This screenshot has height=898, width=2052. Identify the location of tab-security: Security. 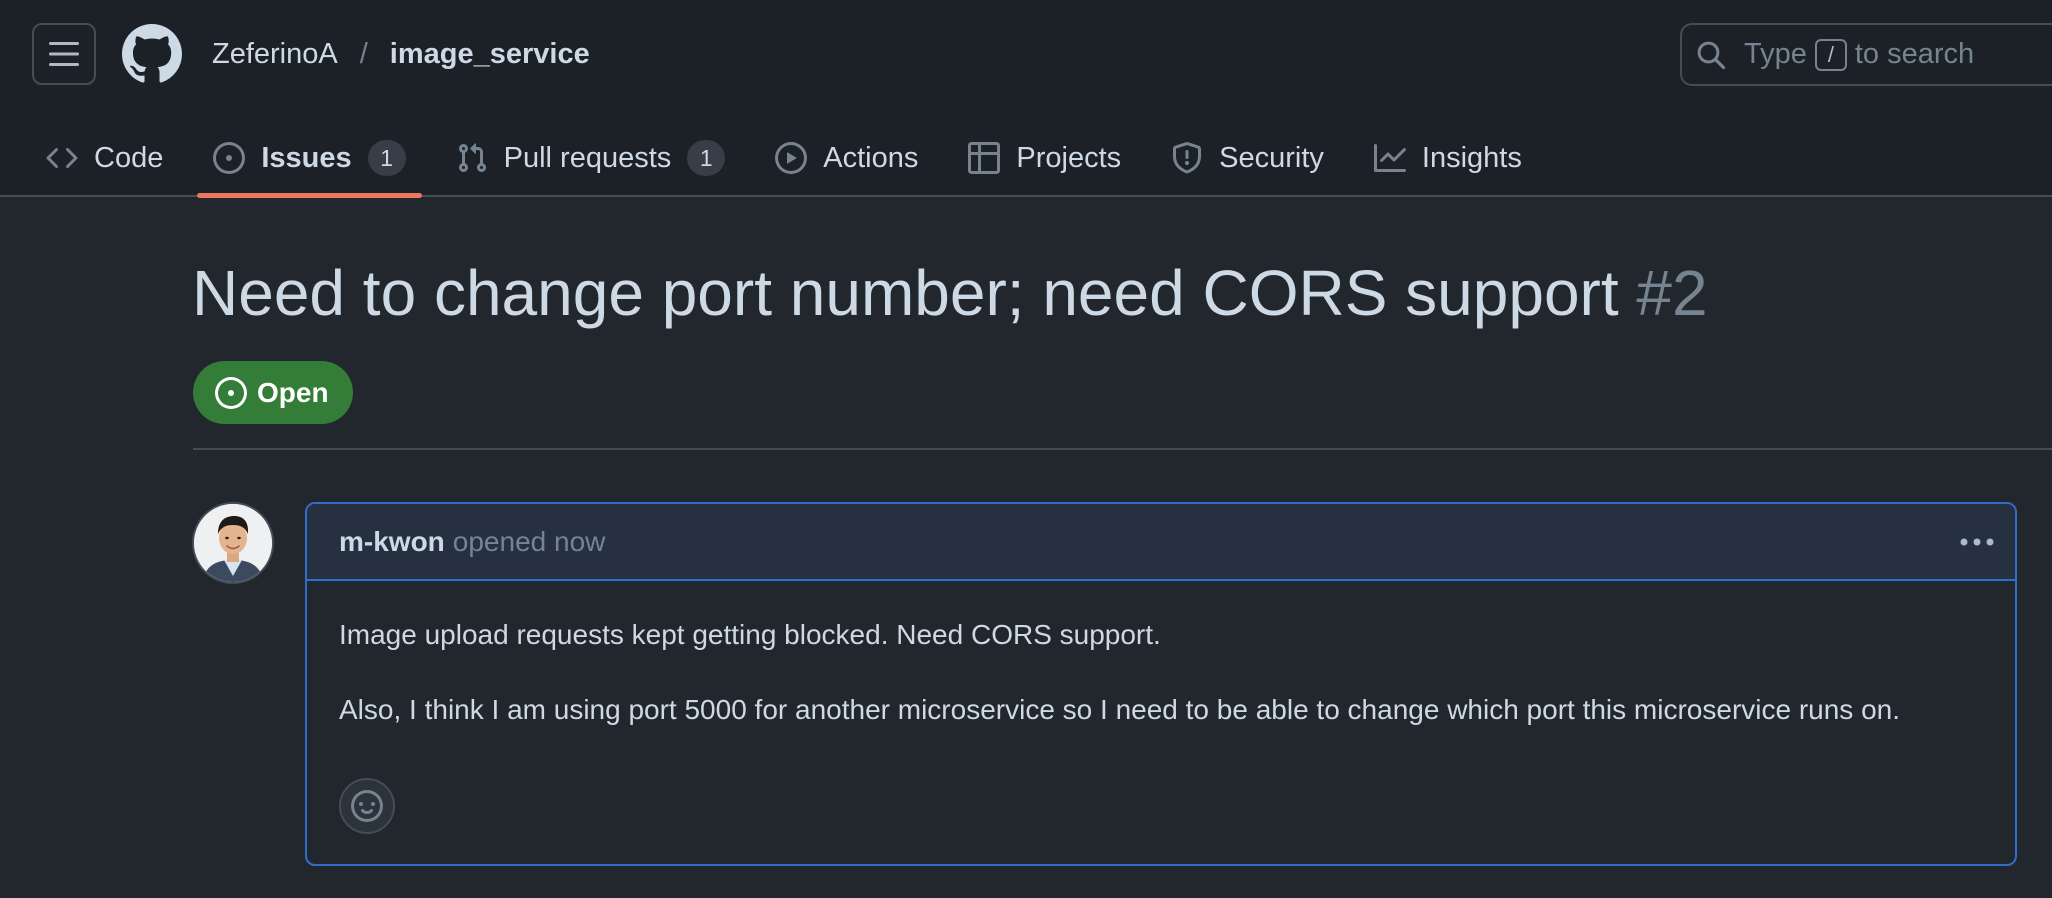
(1247, 158).